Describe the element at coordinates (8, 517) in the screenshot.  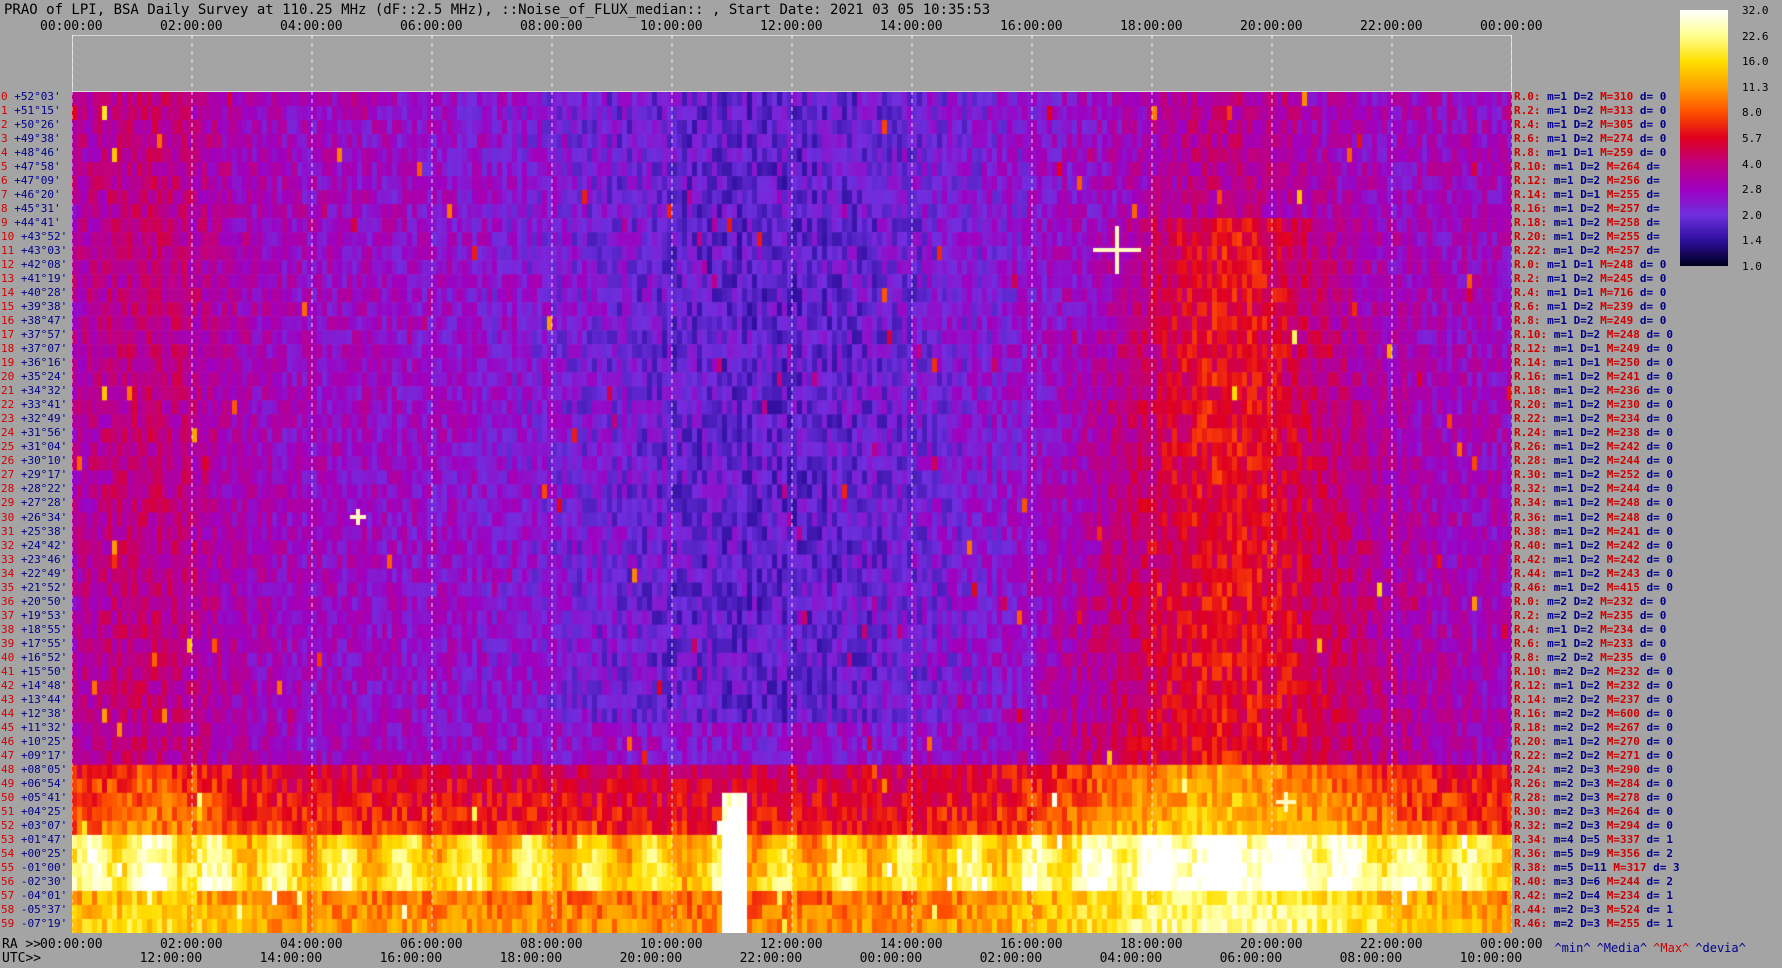
I see `row-index: 30` at that location.